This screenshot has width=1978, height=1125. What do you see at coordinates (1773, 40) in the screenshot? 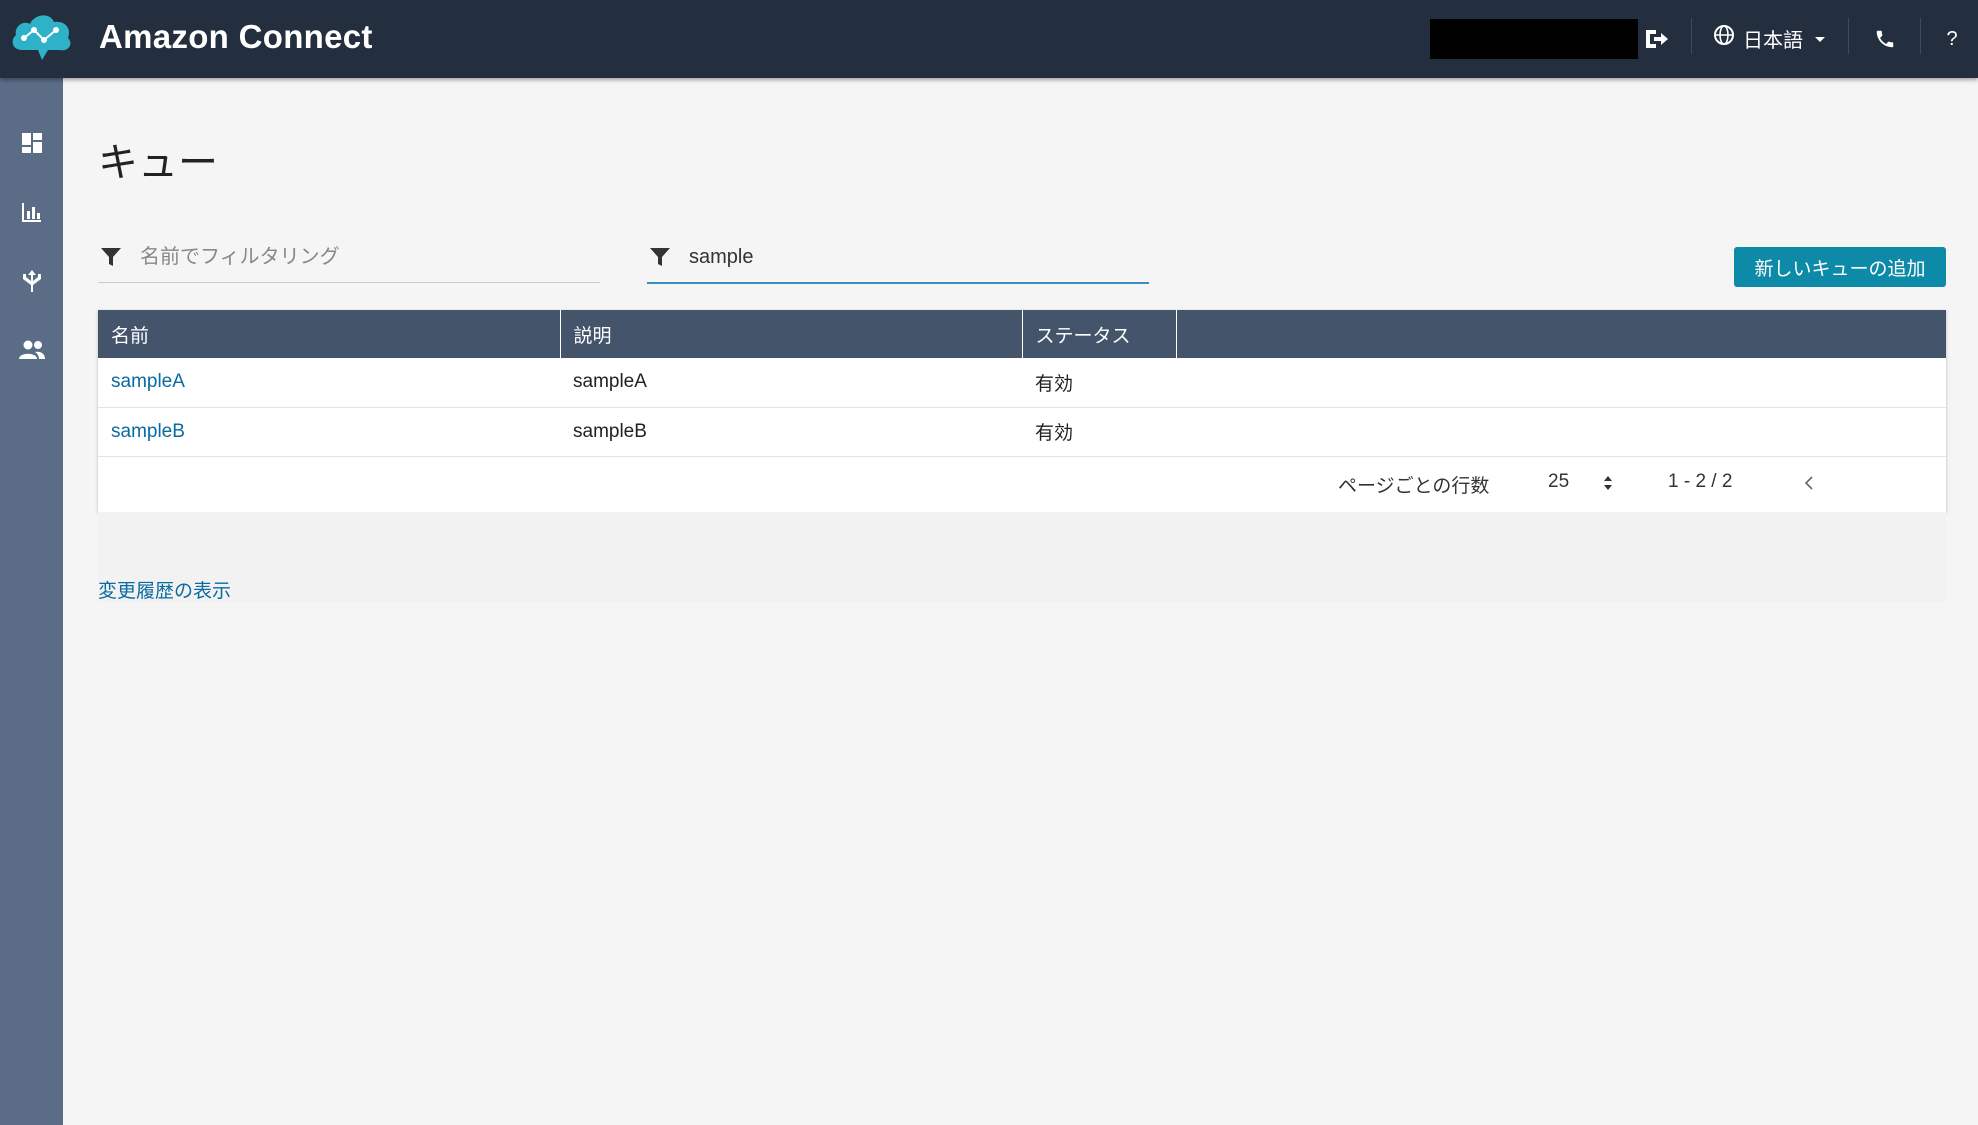
I see `language-label: 日本語` at bounding box center [1773, 40].